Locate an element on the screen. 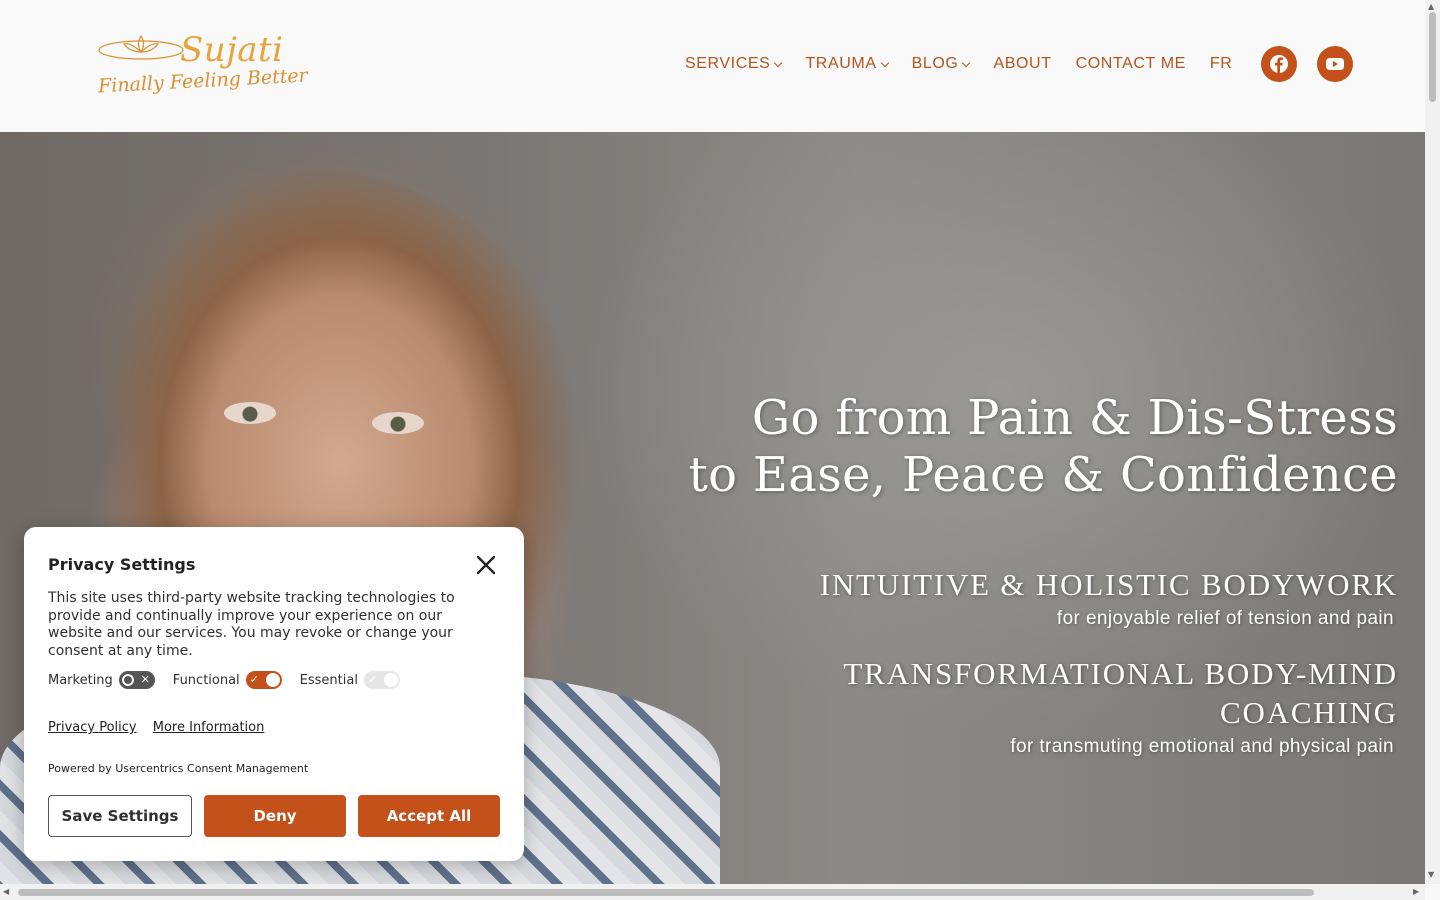 The width and height of the screenshot is (1440, 900). nav-label: CONTACT ME is located at coordinates (1130, 63).